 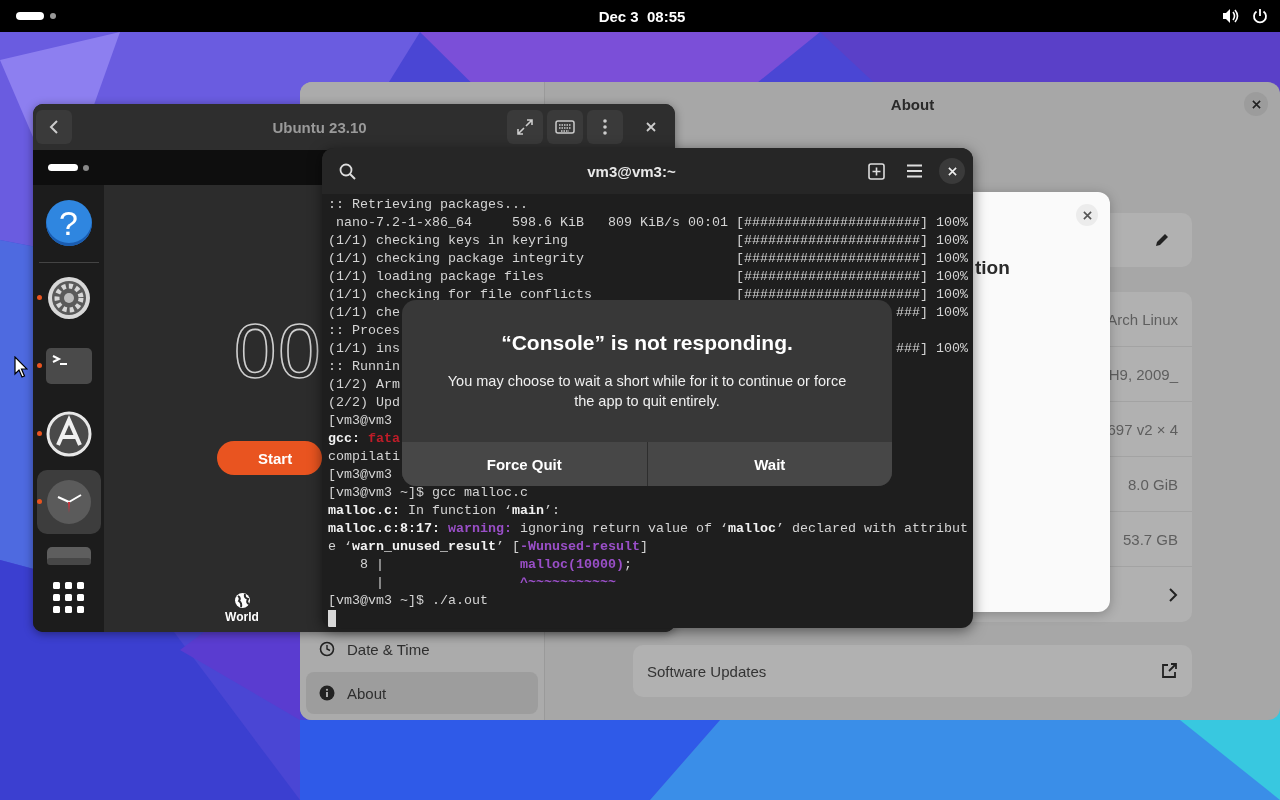 I want to click on start-button: Start, so click(x=269, y=458).